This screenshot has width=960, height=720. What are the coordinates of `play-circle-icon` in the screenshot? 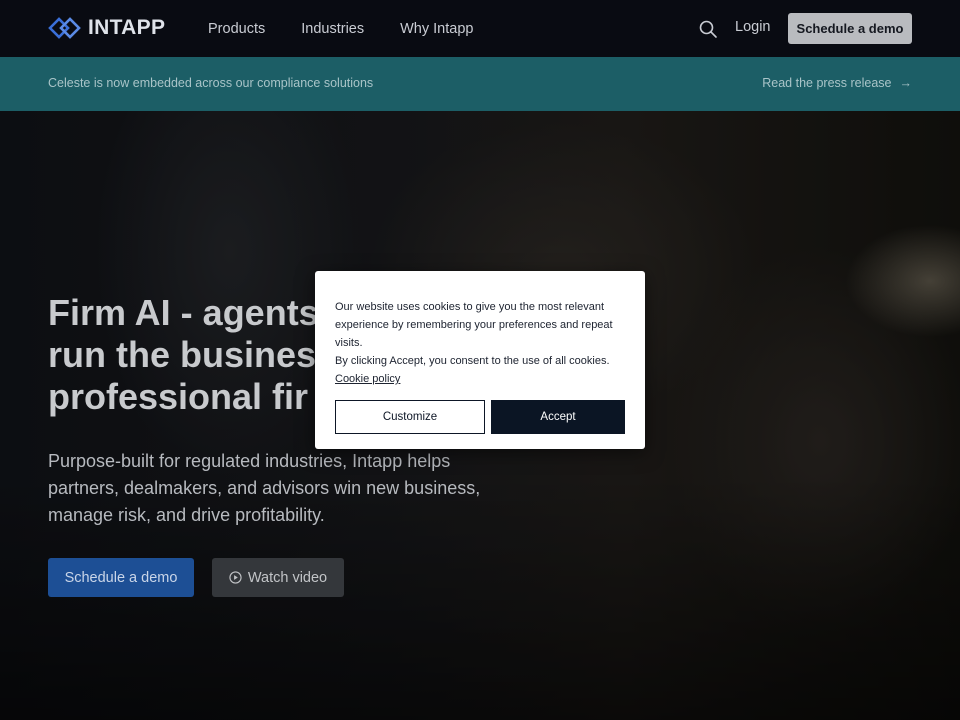 It's located at (235, 577).